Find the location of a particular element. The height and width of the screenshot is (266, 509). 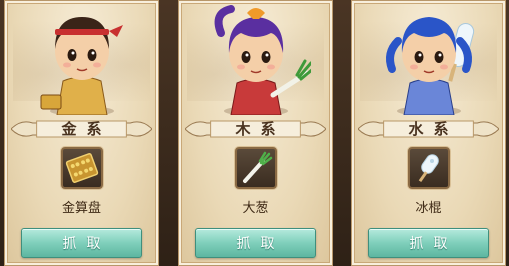

element-banner: 水系 is located at coordinates (428, 129).